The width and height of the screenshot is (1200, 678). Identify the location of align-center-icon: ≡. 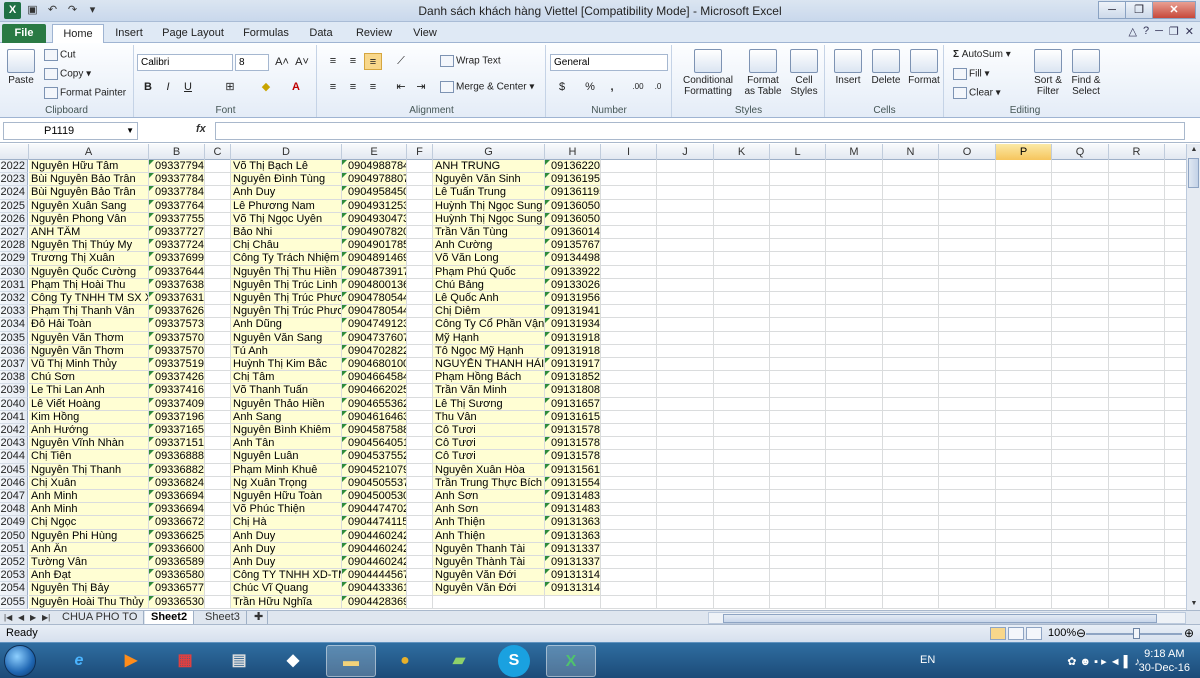
(353, 87).